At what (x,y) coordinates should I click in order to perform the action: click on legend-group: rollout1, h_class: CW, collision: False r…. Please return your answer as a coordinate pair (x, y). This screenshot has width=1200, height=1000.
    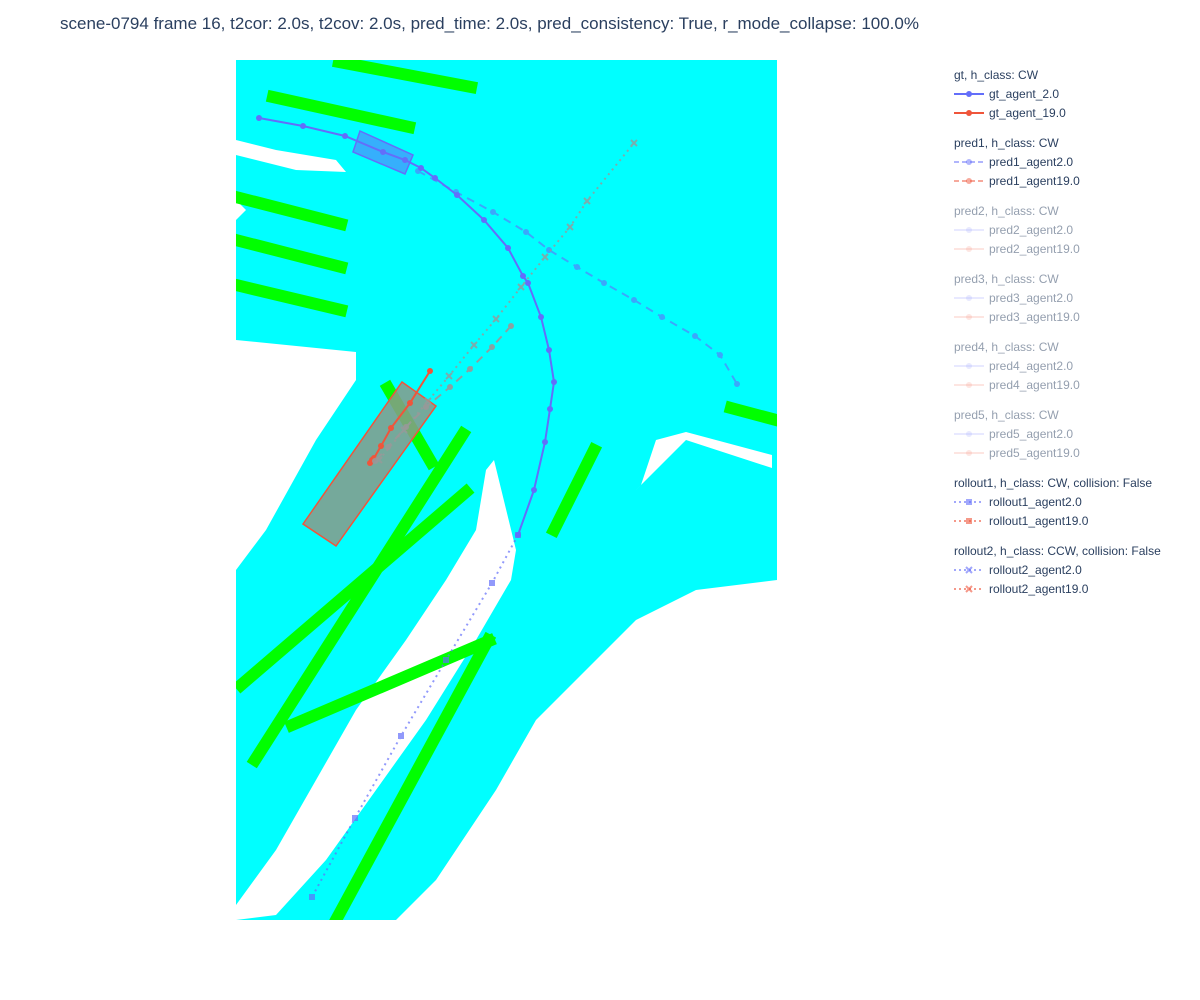
    Looking at the image, I should click on (1055, 502).